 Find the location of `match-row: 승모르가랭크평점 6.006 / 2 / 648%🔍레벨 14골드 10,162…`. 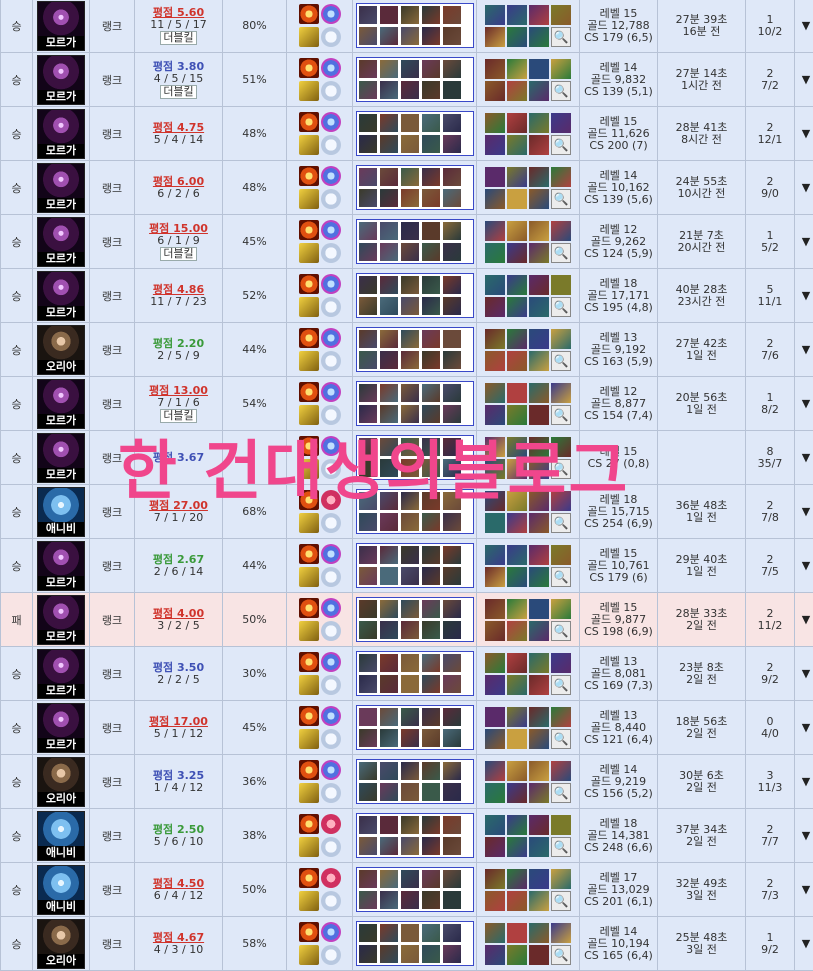

match-row: 승모르가랭크평점 6.006 / 2 / 648%🔍레벨 14골드 10,162… is located at coordinates (407, 188).